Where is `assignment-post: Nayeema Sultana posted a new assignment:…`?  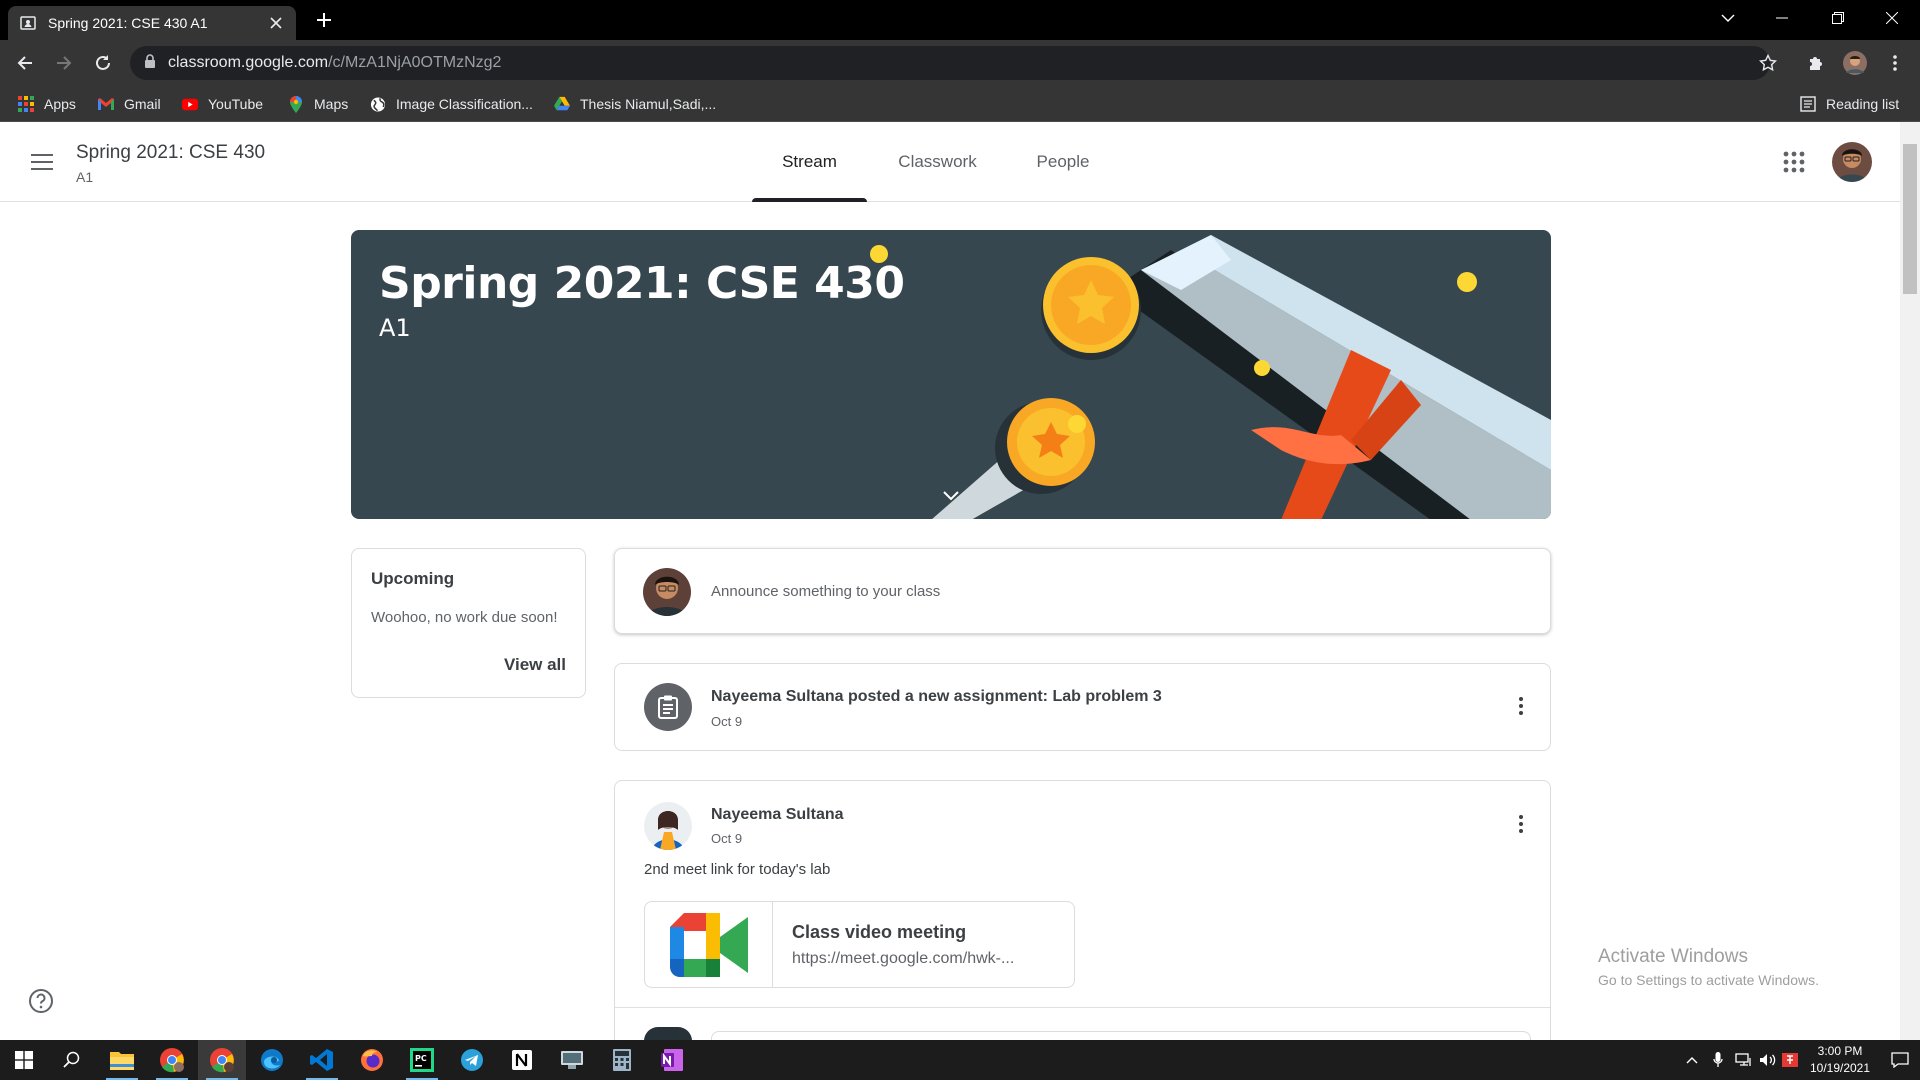
assignment-post: Nayeema Sultana posted a new assignment:… is located at coordinates (1082, 707).